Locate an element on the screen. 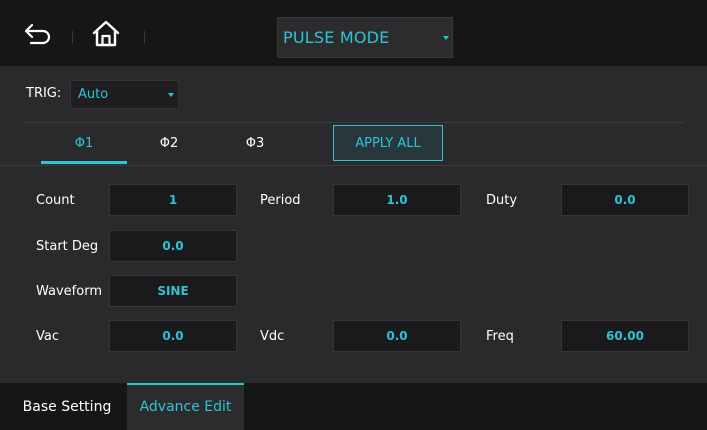 This screenshot has height=430, width=707. tab-phase-3: Φ3 is located at coordinates (255, 150).